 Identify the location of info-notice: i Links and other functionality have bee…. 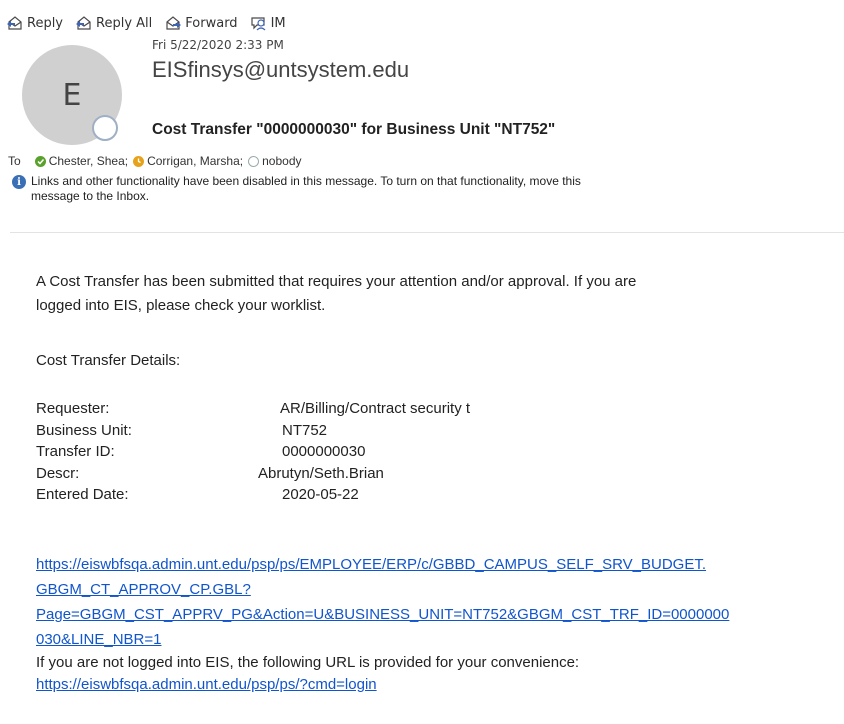
(412, 189).